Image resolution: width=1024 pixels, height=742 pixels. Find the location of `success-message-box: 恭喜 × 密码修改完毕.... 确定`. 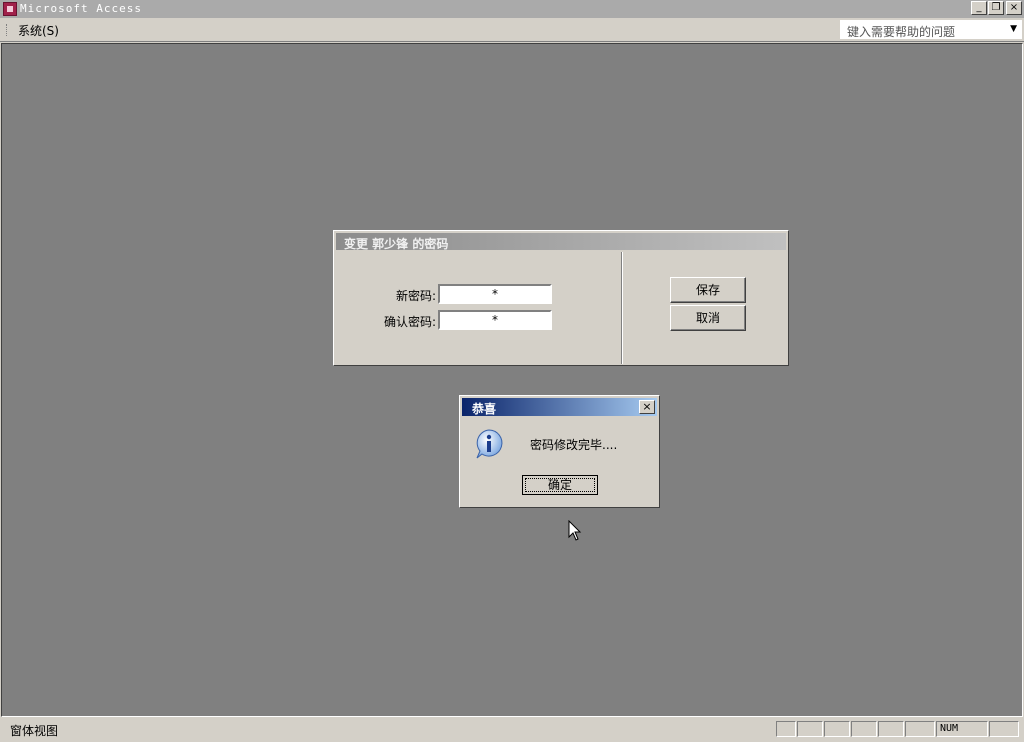

success-message-box: 恭喜 × 密码修改完毕.... 确定 is located at coordinates (559, 451).